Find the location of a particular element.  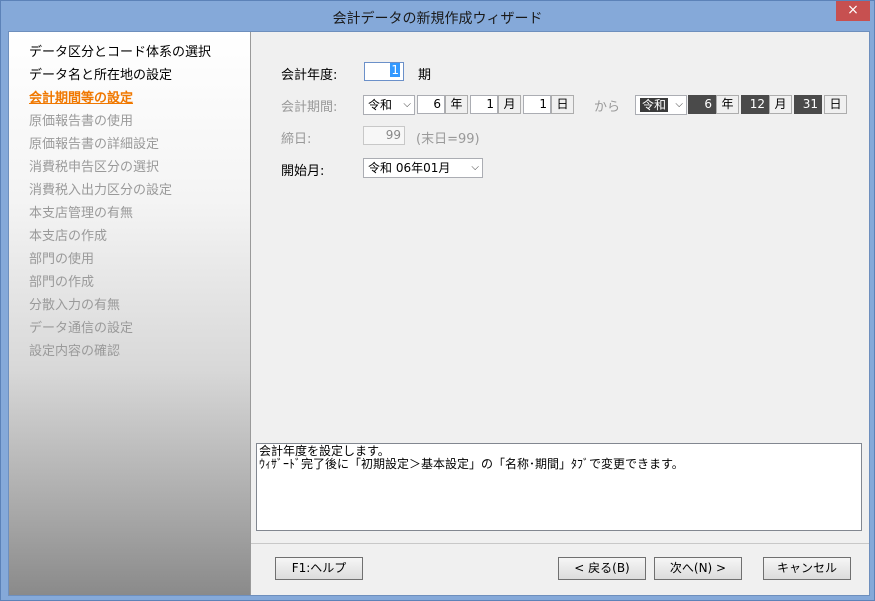

closing-day-label: 締日: is located at coordinates (296, 139).